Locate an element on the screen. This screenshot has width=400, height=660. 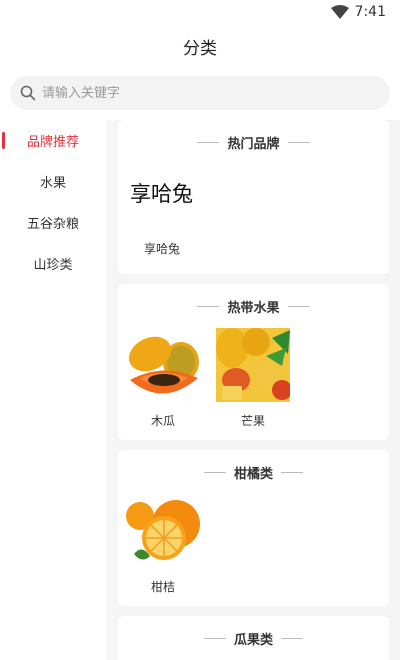
sidebar-item-label: 水果 is located at coordinates (52, 183).